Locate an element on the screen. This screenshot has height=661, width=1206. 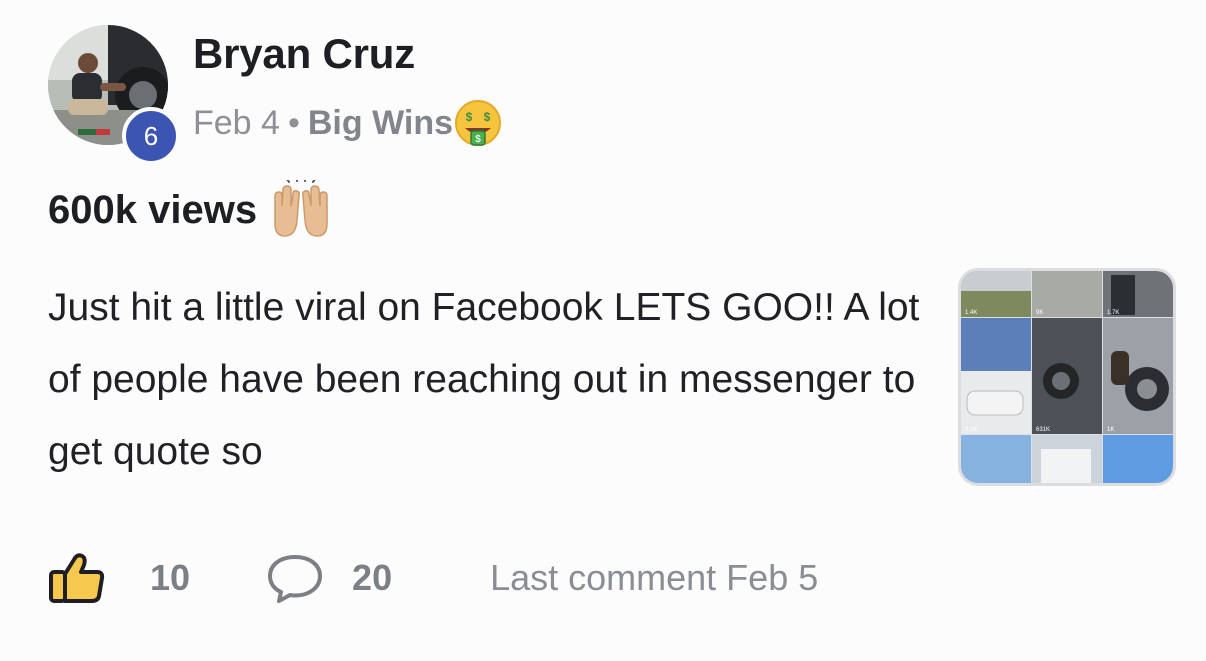
post-footer: 10 20 Last comment Feb 5 is located at coordinates (433, 578).